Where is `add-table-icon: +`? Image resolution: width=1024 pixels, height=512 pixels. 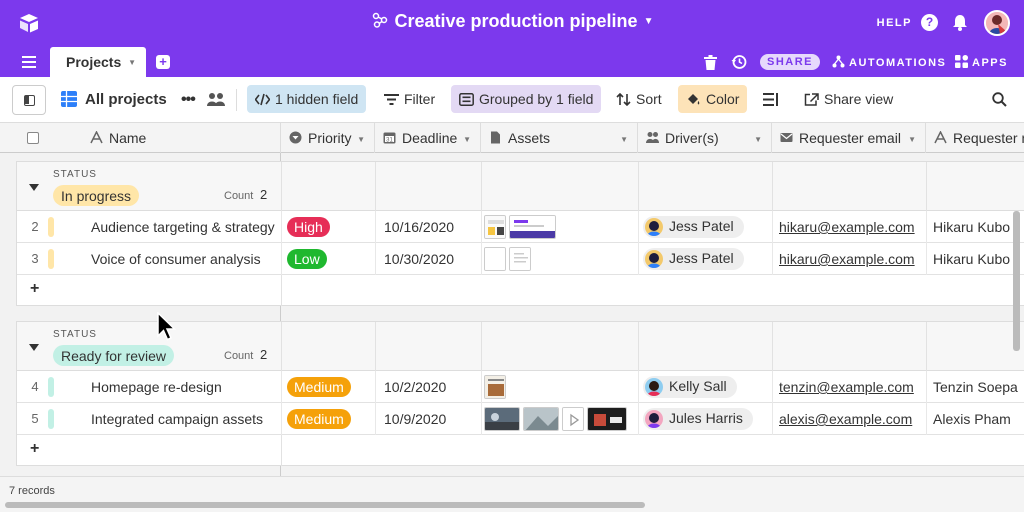 add-table-icon: + is located at coordinates (163, 62).